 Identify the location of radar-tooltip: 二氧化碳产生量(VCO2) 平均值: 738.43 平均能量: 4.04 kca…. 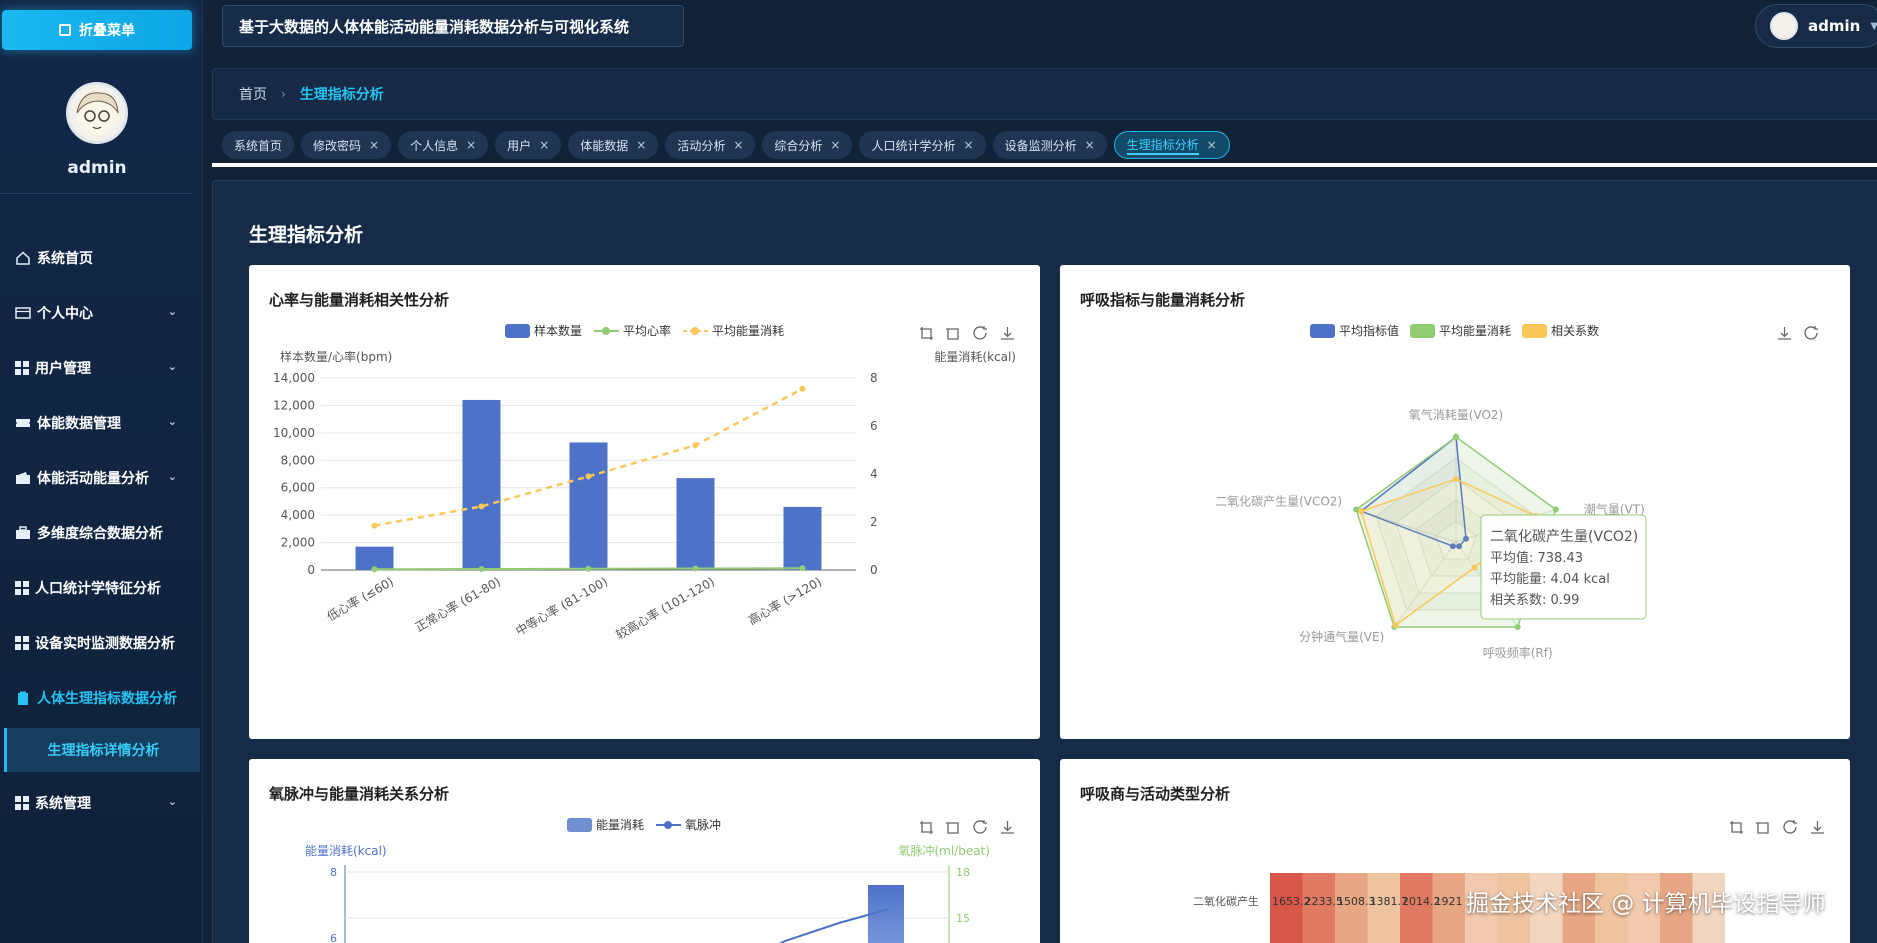
(1563, 567).